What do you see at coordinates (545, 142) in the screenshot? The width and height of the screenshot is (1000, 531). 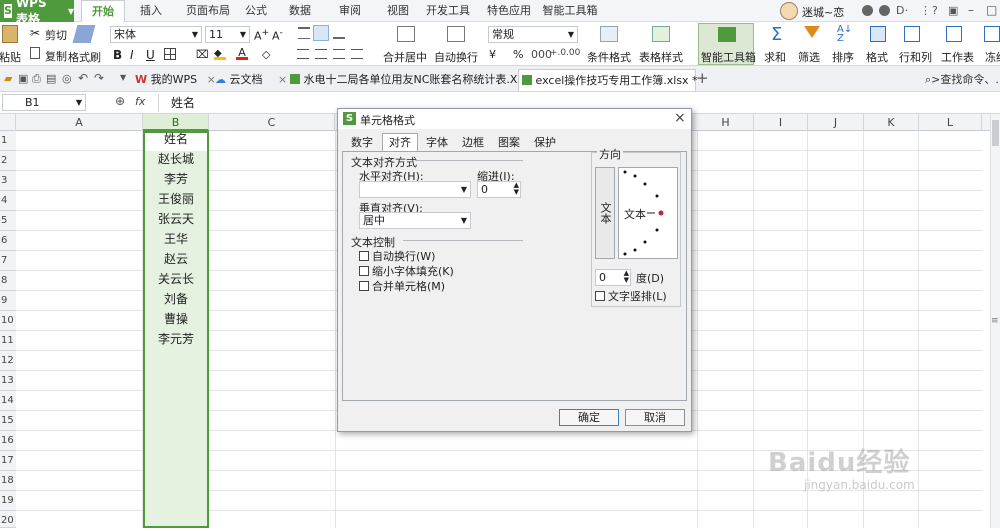 I see `tab-protection: 保护` at bounding box center [545, 142].